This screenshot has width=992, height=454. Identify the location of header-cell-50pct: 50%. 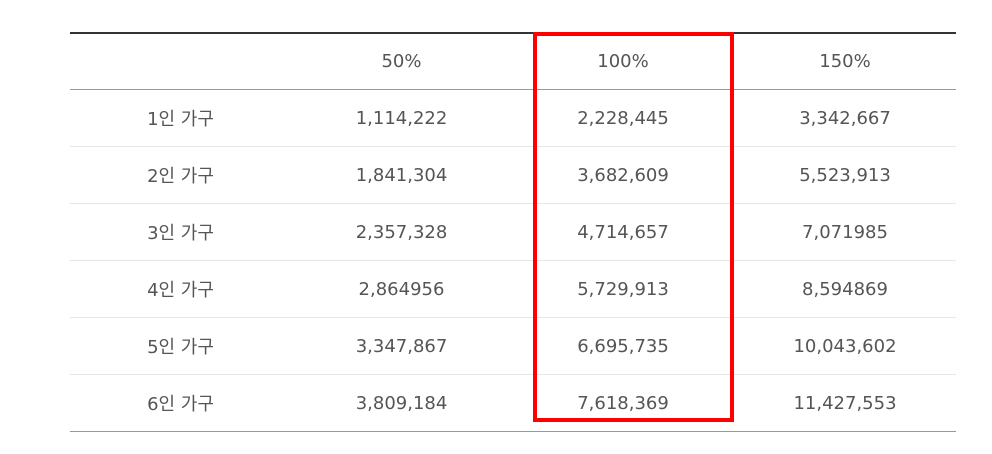
(401, 61).